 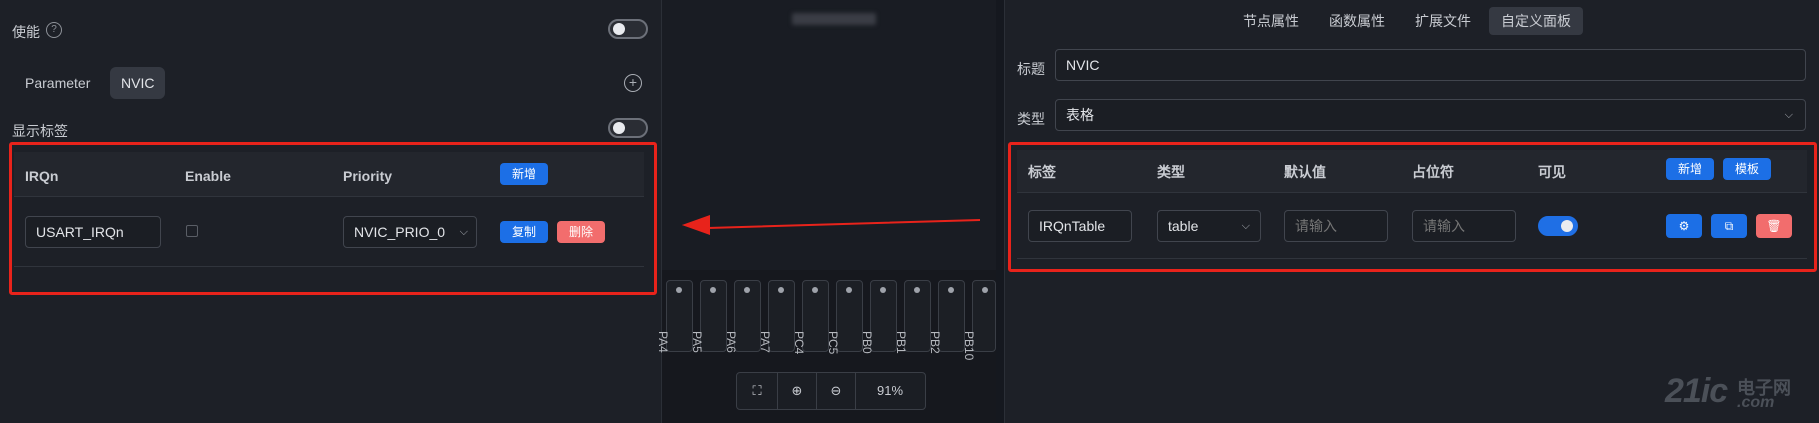 What do you see at coordinates (1536, 21) in the screenshot?
I see `tab-custom-panel: 自定义面板` at bounding box center [1536, 21].